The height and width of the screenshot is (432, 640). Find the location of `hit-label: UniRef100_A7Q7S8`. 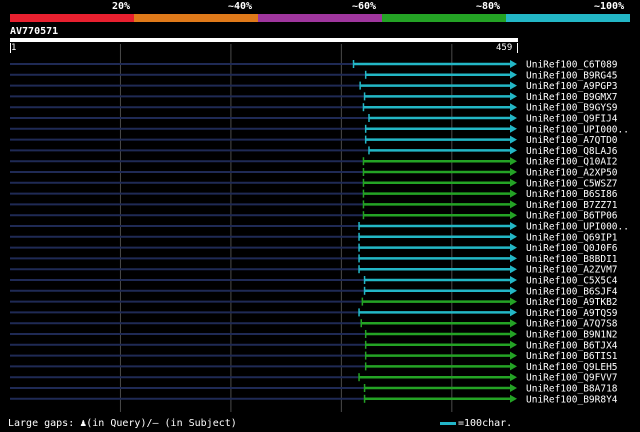

hit-label: UniRef100_A7Q7S8 is located at coordinates (572, 324).